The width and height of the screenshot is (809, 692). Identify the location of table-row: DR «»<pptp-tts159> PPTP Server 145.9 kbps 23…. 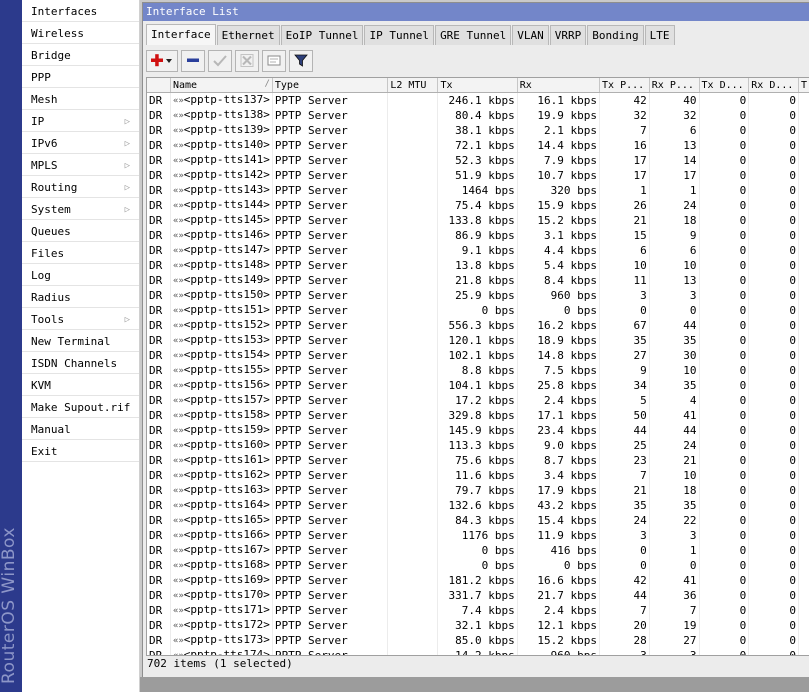
(478, 430).